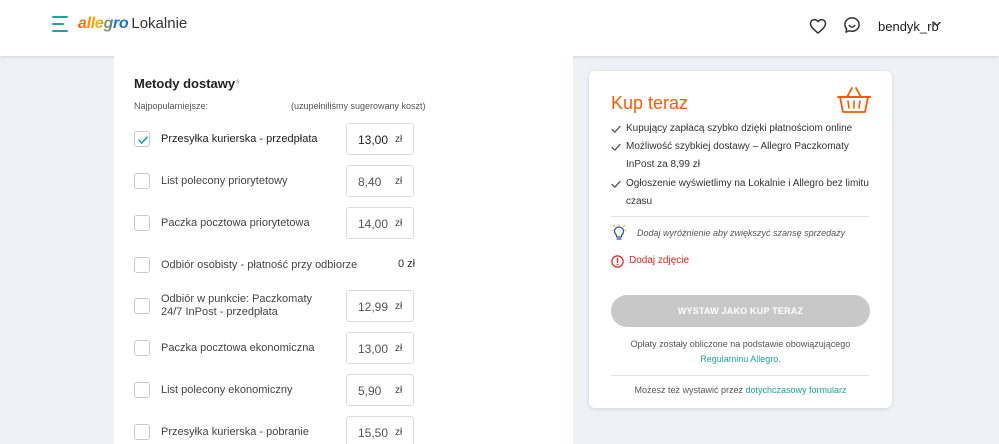  What do you see at coordinates (854, 100) in the screenshot?
I see `basket-icon` at bounding box center [854, 100].